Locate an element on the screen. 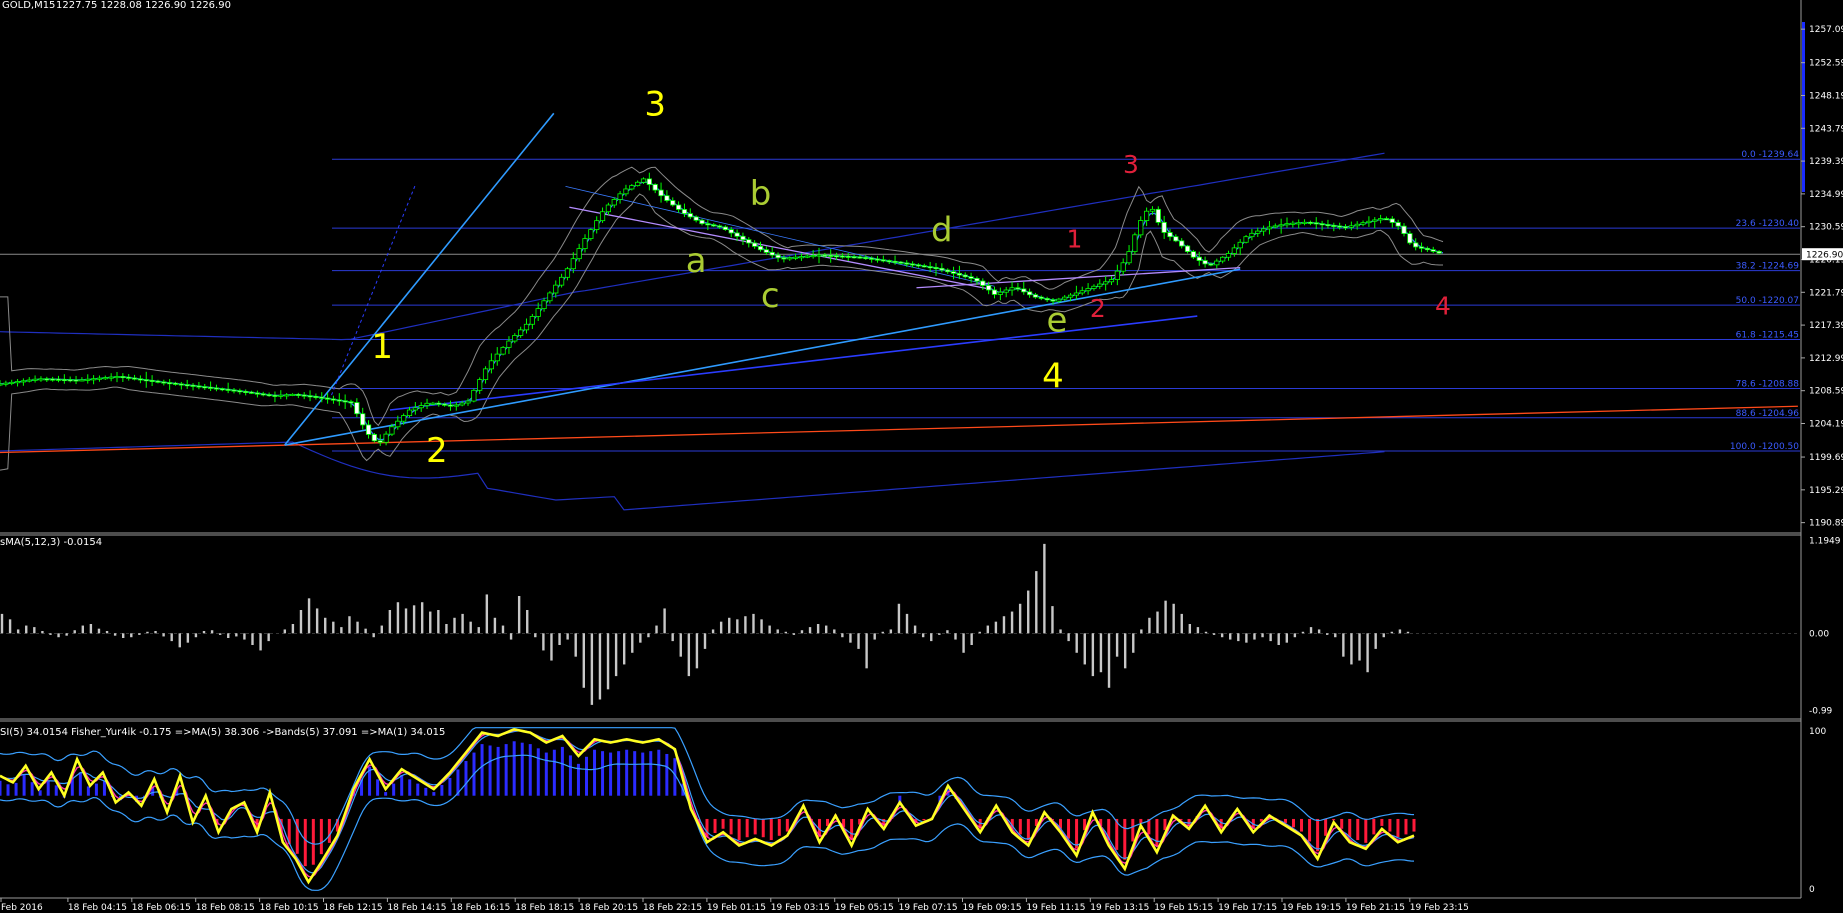  time-tick-label: 19 Feb 03:15 is located at coordinates (800, 908).